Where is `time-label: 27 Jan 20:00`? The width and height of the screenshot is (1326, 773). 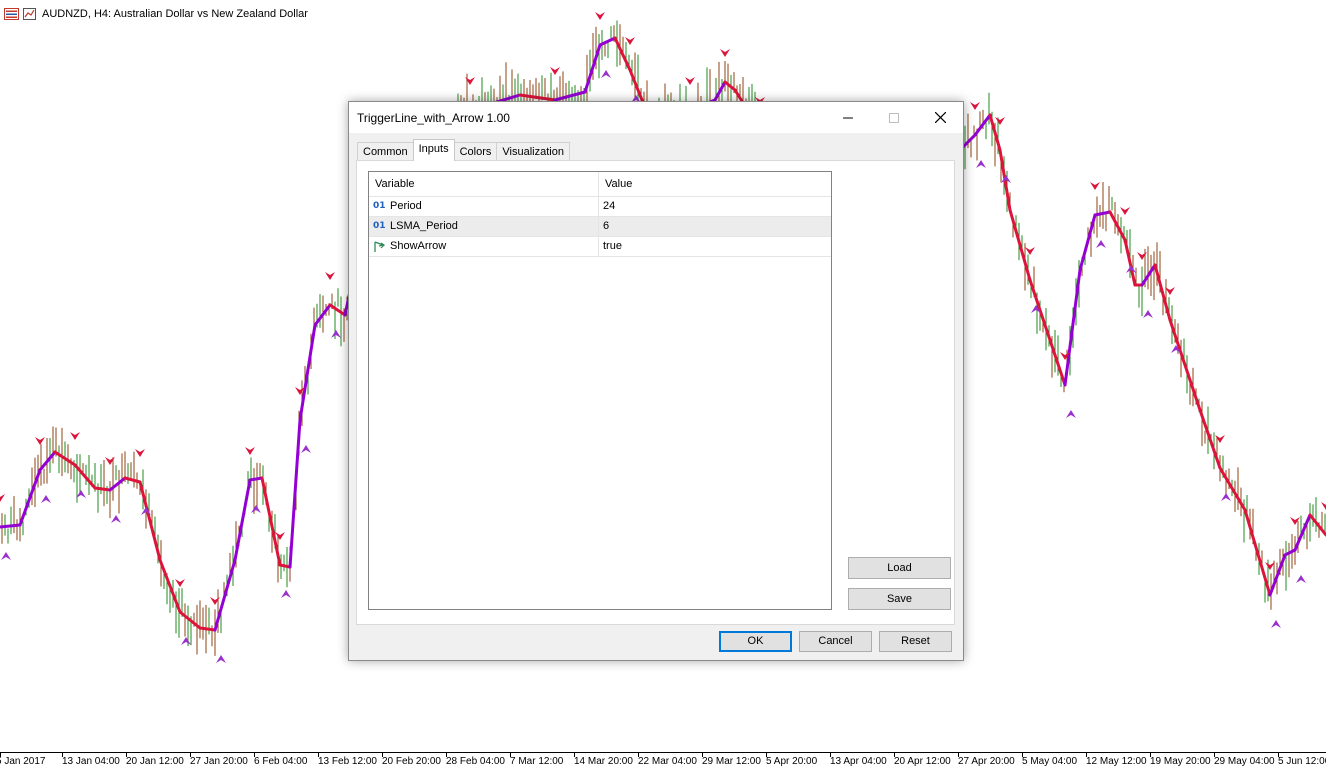 time-label: 27 Jan 20:00 is located at coordinates (219, 761).